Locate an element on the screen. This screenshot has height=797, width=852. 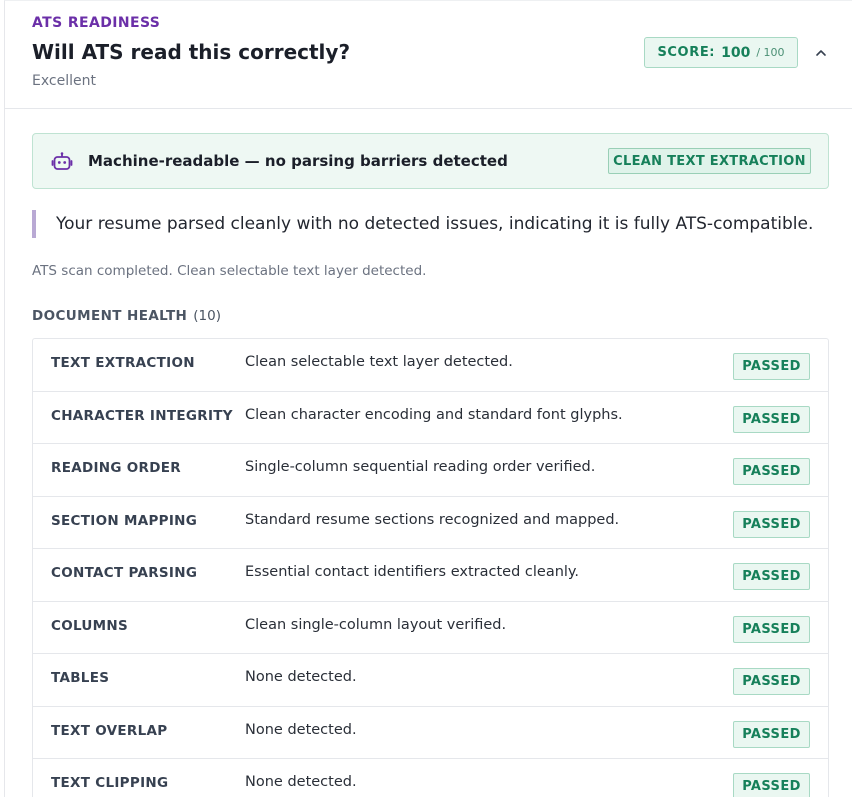
check-name: CONTACT PARSING is located at coordinates (124, 573).